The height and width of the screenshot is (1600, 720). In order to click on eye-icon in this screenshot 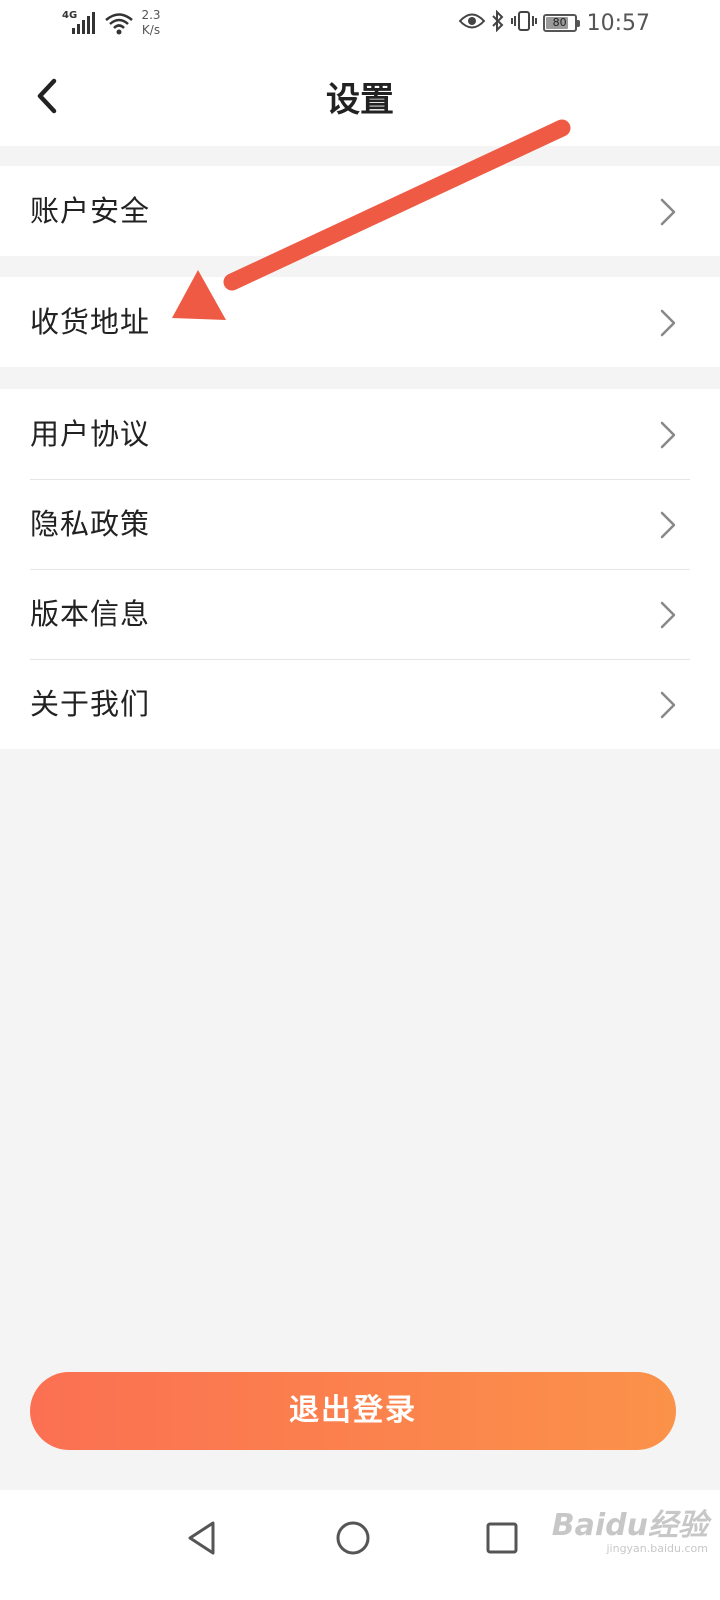, I will do `click(471, 23)`.